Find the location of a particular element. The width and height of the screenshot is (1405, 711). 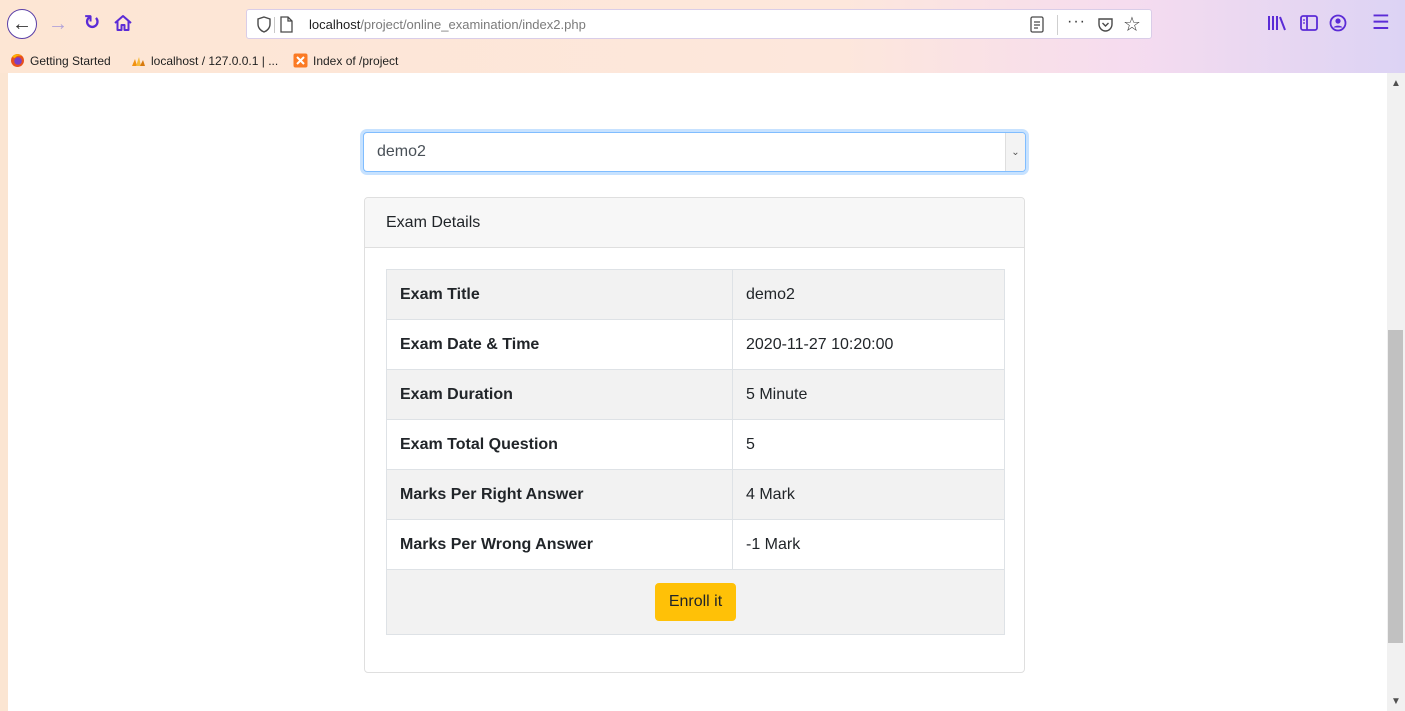

exam-select-value: demo2 is located at coordinates (401, 151).